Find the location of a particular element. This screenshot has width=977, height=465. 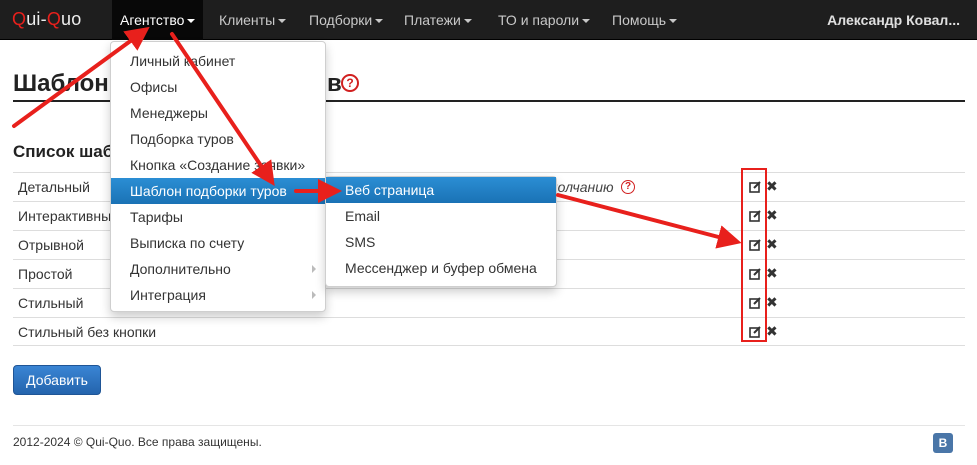

default-note: молчанию is located at coordinates (581, 187).